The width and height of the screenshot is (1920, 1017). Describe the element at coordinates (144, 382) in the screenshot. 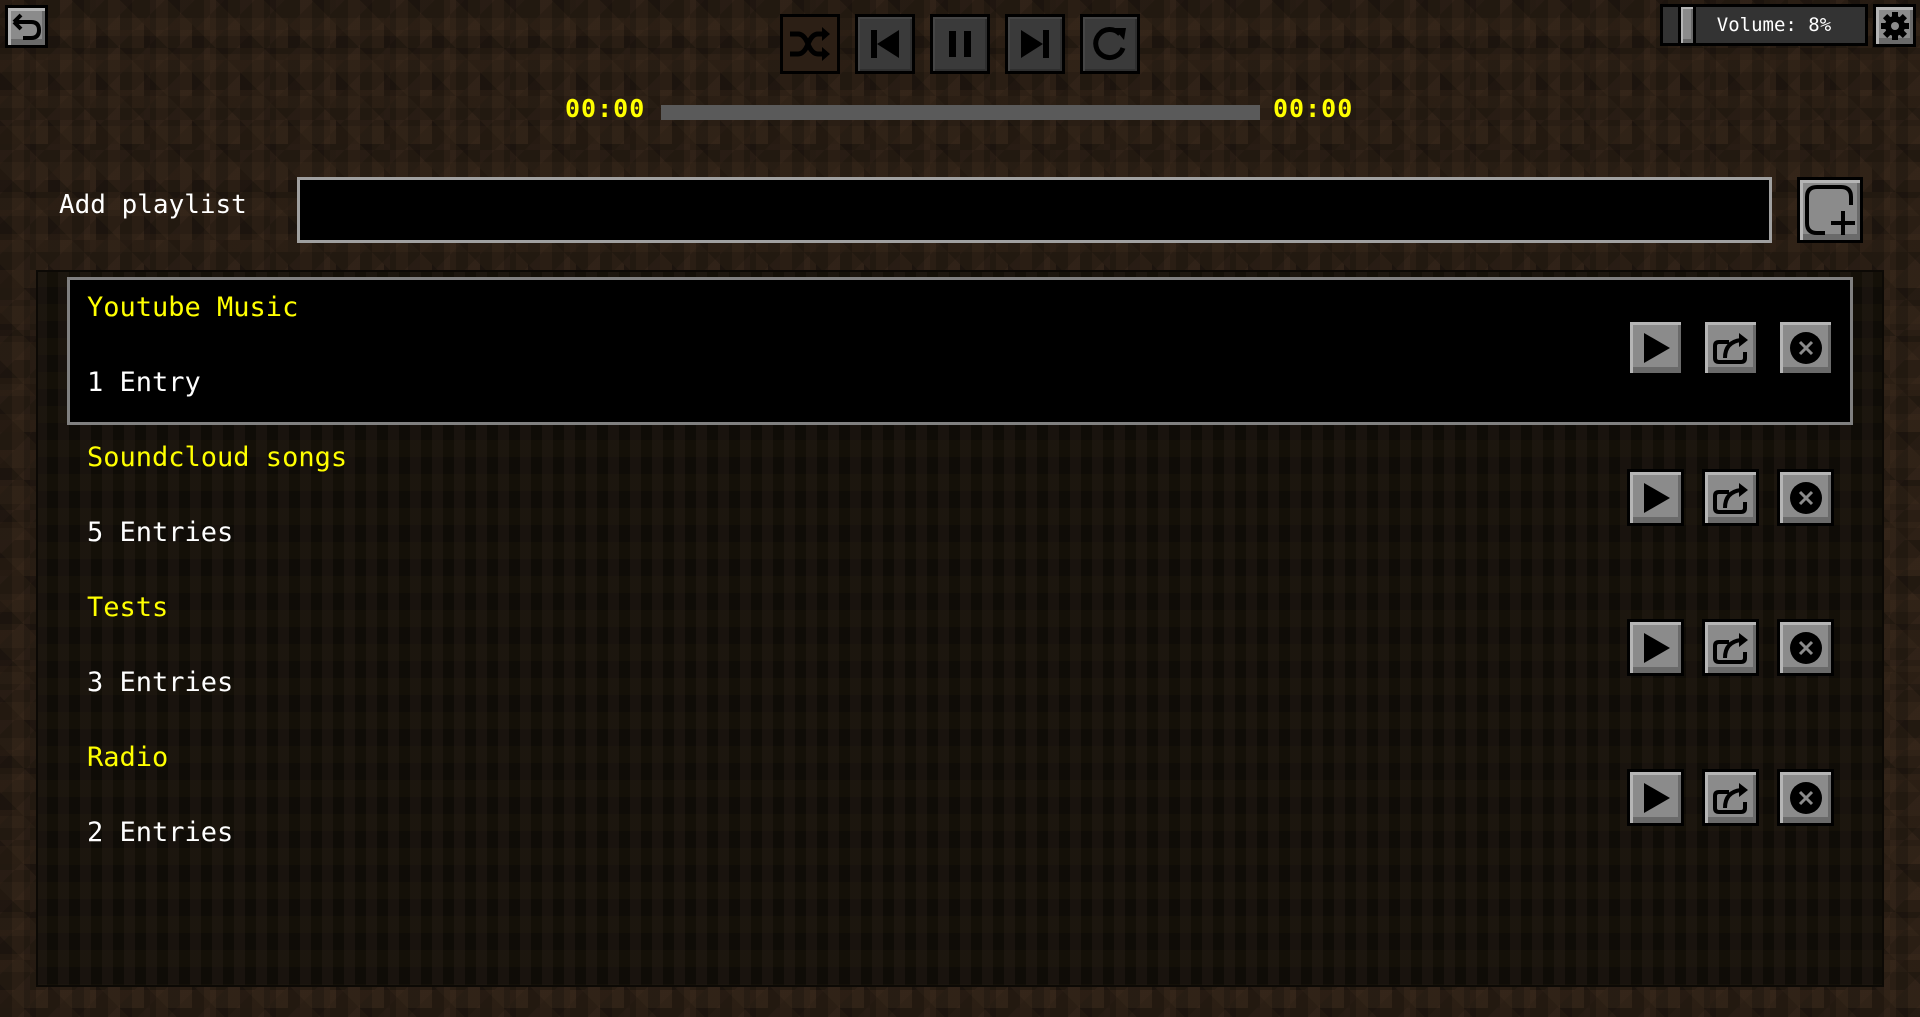

I see `playlist-entry-count: 1 Entry` at that location.